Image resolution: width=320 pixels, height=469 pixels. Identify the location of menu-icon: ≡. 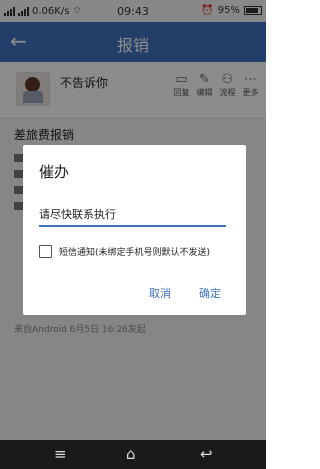
(60, 454).